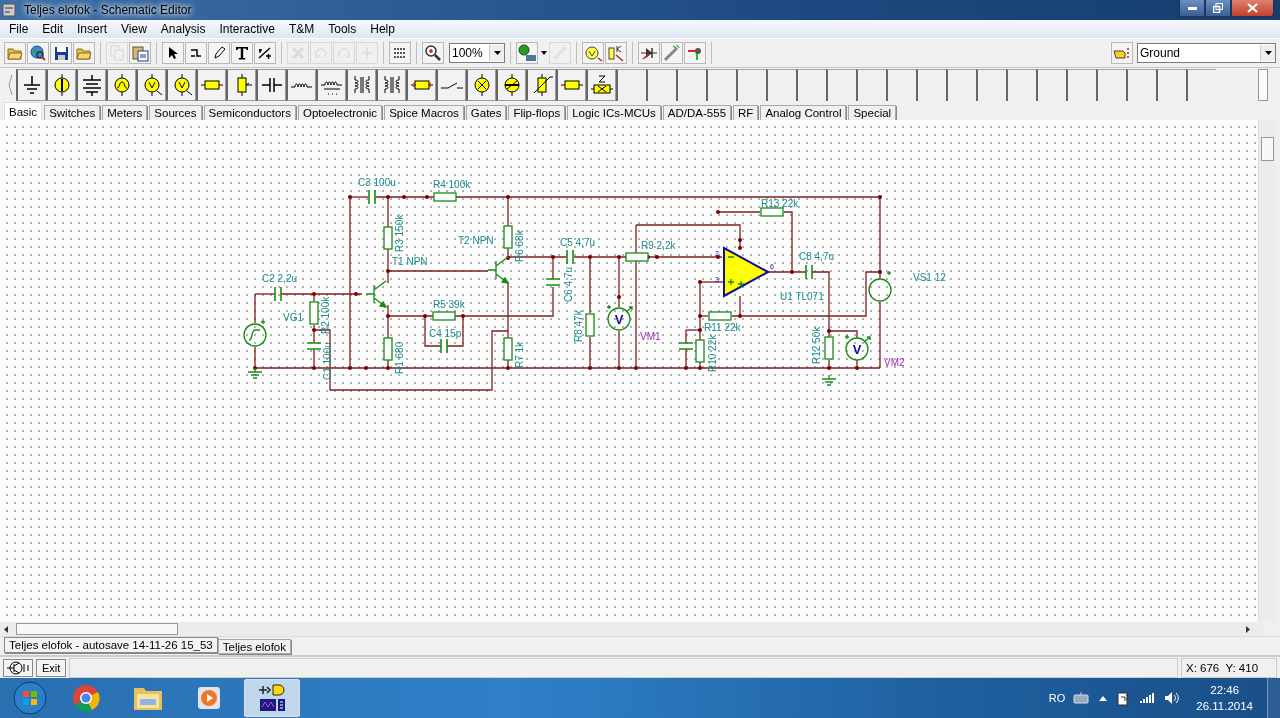  What do you see at coordinates (342, 29) in the screenshot?
I see `menu-item: Tools` at bounding box center [342, 29].